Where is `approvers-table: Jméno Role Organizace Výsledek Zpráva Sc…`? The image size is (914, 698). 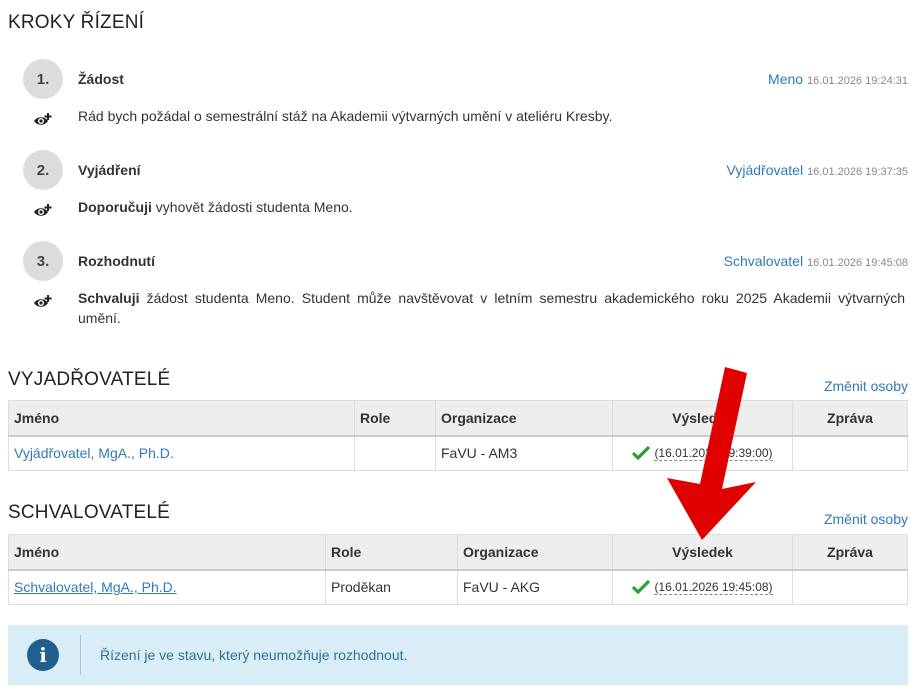 approvers-table: Jméno Role Organizace Výsledek Zpráva Sc… is located at coordinates (458, 569).